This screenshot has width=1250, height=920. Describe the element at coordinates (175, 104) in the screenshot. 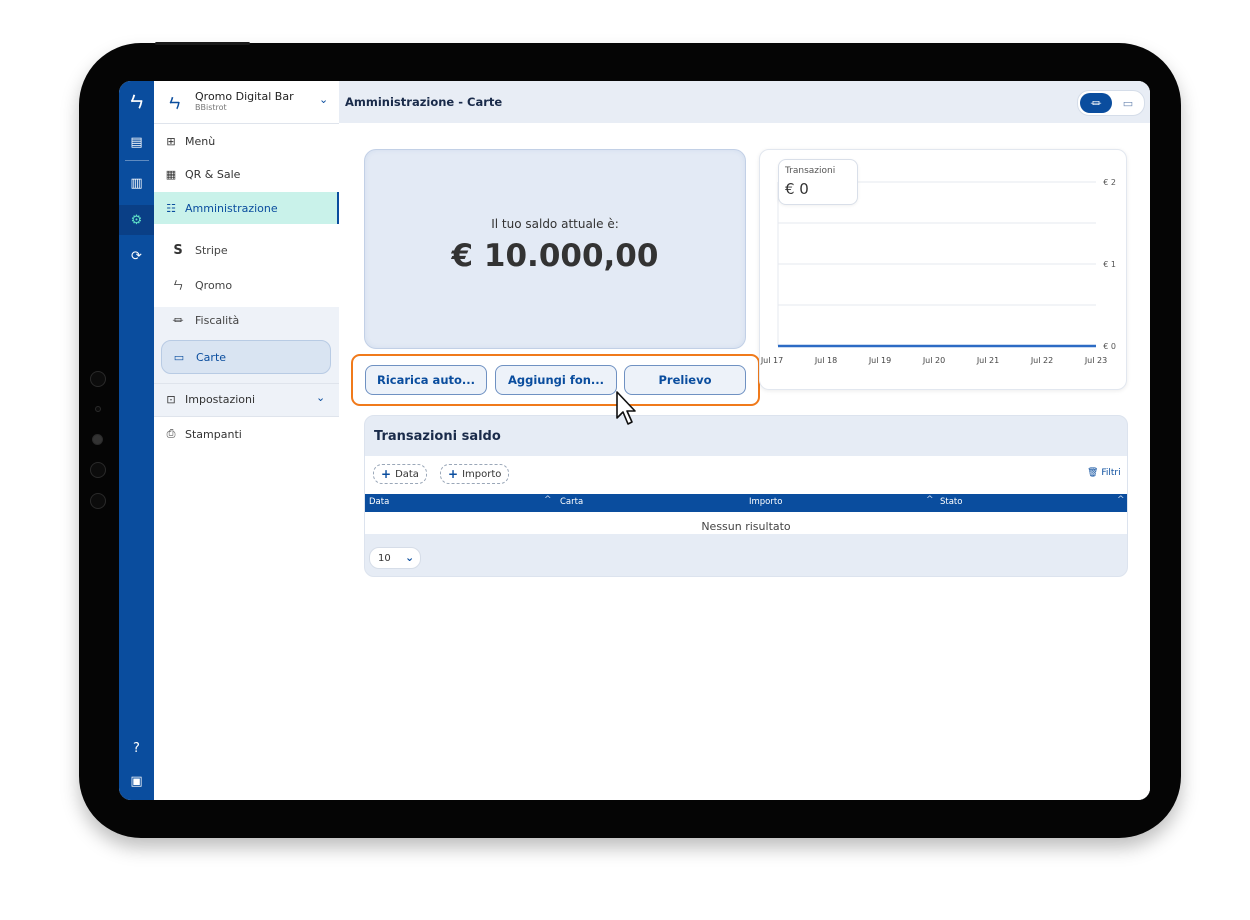

I see `brand-logo-icon: ㄣ` at that location.